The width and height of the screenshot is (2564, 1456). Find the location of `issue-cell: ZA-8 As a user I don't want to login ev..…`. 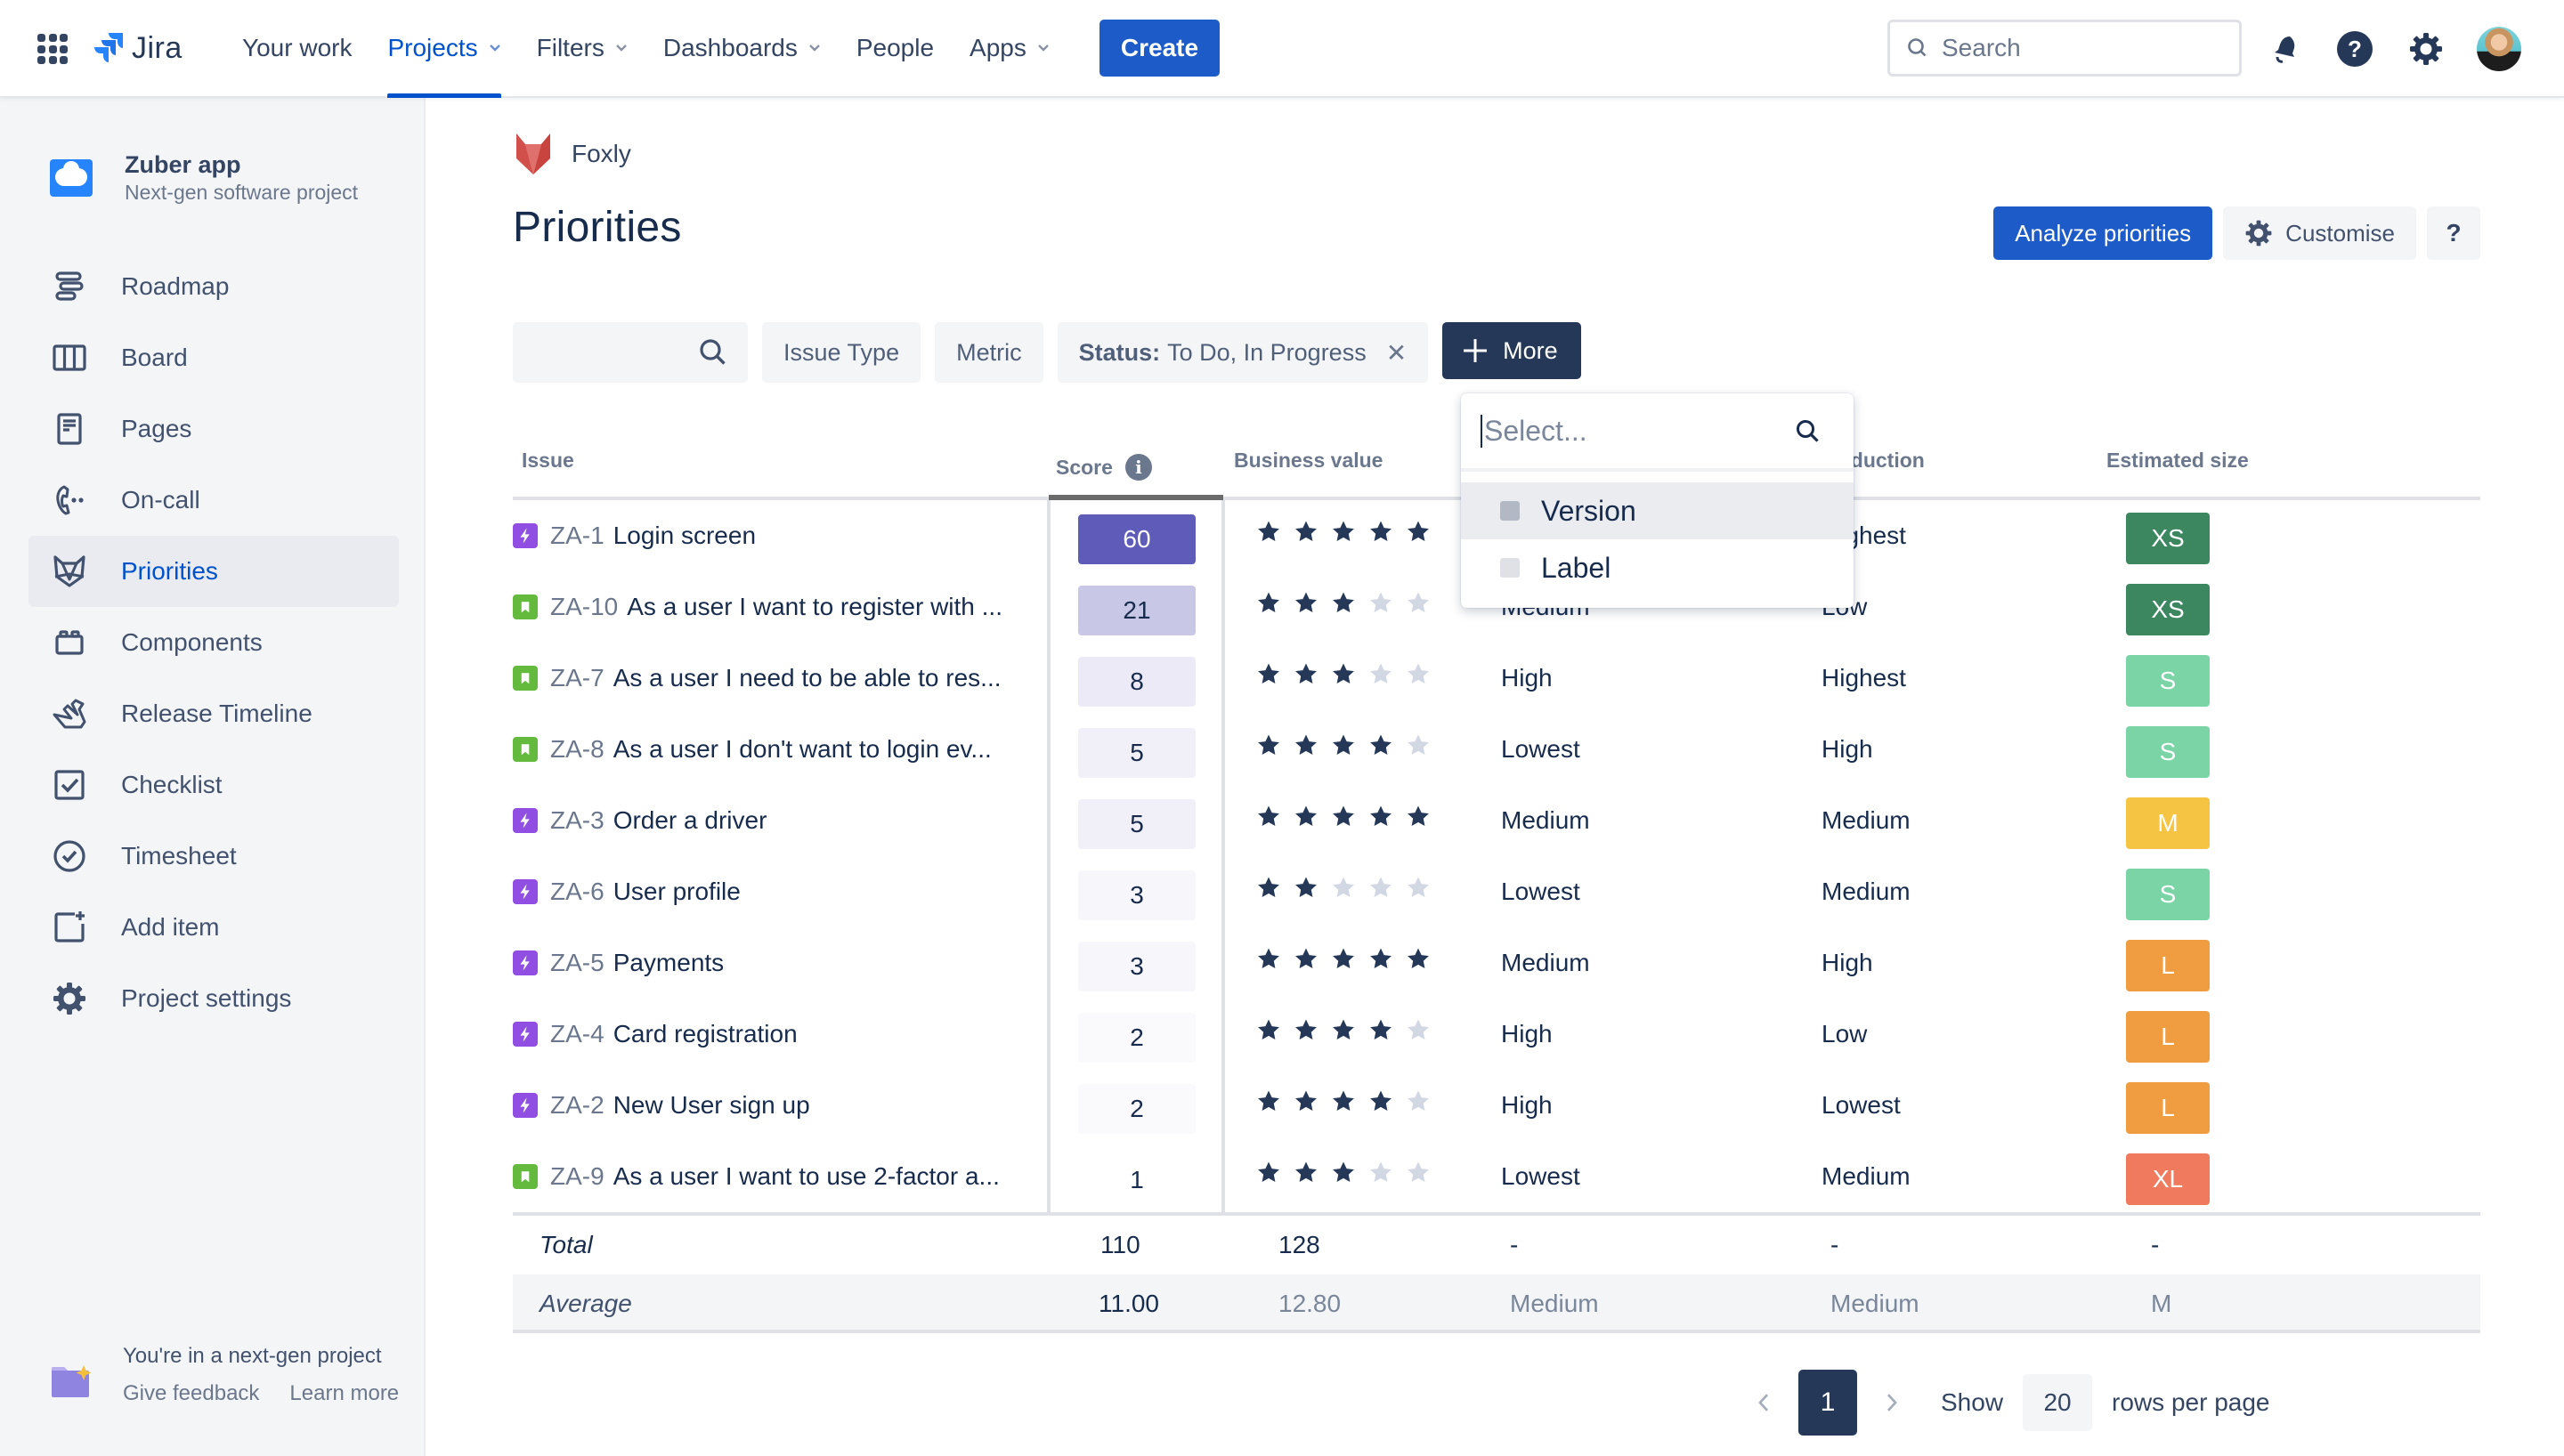

issue-cell: ZA-8 As a user I don't want to login ev..… is located at coordinates (752, 749).